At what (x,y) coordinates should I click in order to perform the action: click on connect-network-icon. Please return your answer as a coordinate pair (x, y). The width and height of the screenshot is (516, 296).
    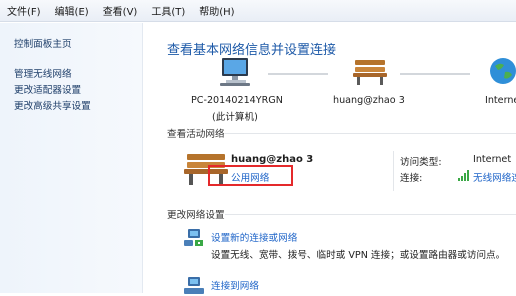
    Looking at the image, I should click on (194, 285).